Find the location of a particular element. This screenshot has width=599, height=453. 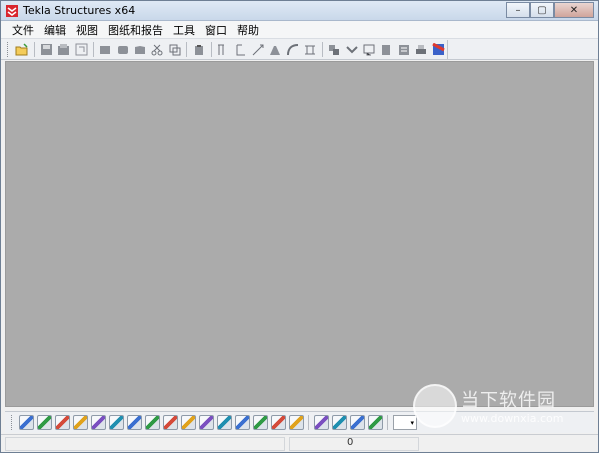

status-value-cell is located at coordinates (354, 444).